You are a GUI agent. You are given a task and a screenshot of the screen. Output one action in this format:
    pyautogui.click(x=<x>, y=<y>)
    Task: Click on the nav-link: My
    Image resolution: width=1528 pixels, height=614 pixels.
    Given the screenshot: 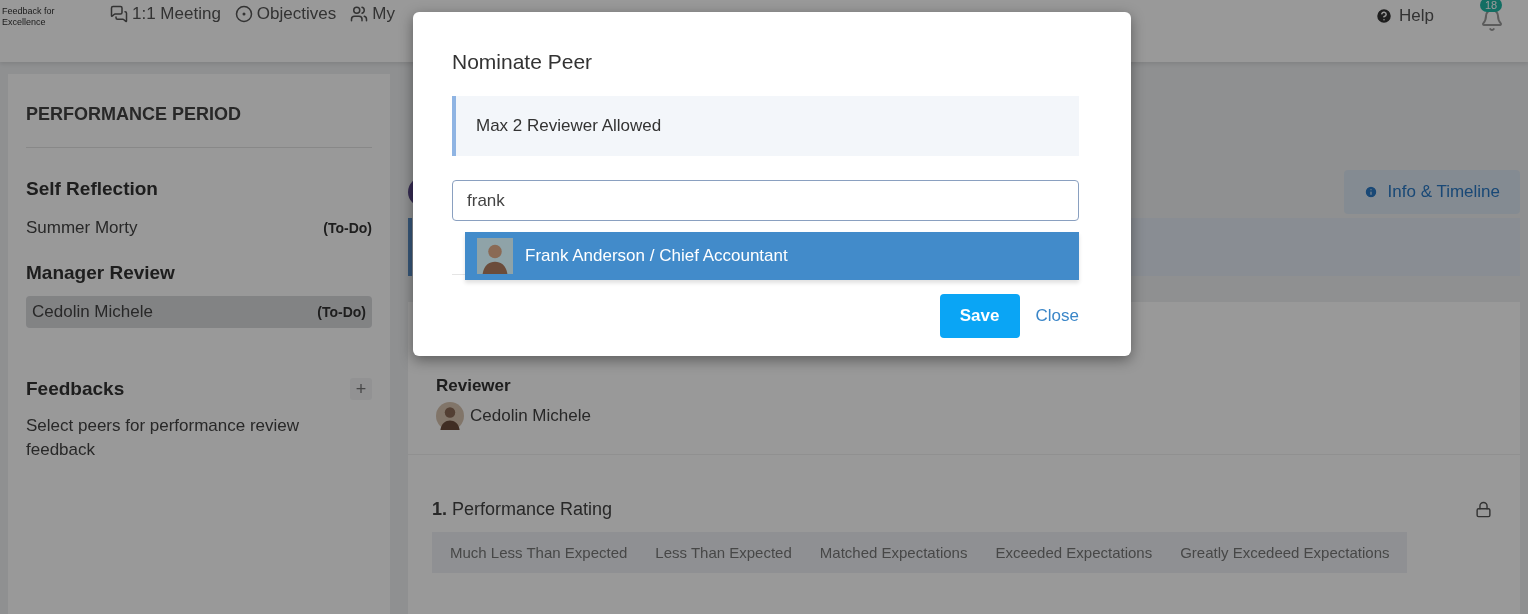 What is the action you would take?
    pyautogui.click(x=372, y=14)
    